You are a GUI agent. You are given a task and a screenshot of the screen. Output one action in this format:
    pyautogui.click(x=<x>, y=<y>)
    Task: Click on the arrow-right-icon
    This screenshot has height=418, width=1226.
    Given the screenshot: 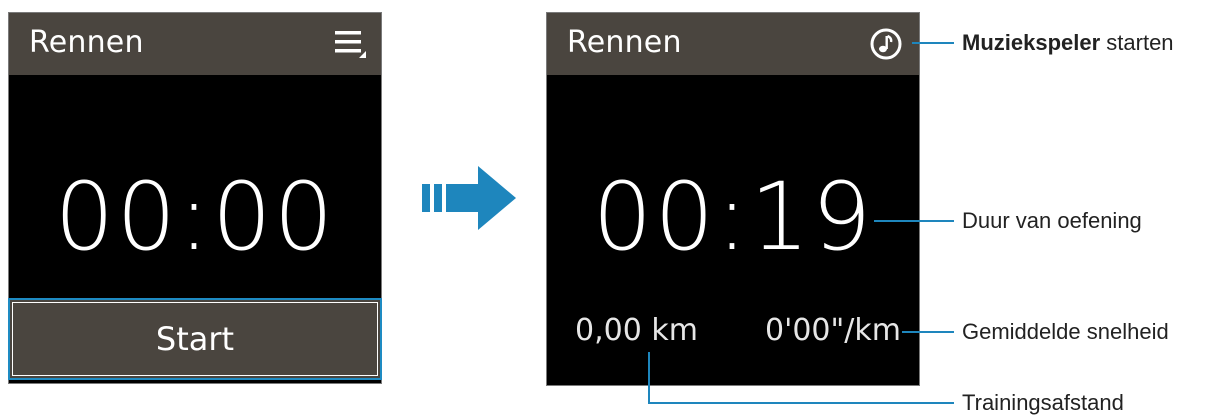 What is the action you would take?
    pyautogui.click(x=470, y=200)
    